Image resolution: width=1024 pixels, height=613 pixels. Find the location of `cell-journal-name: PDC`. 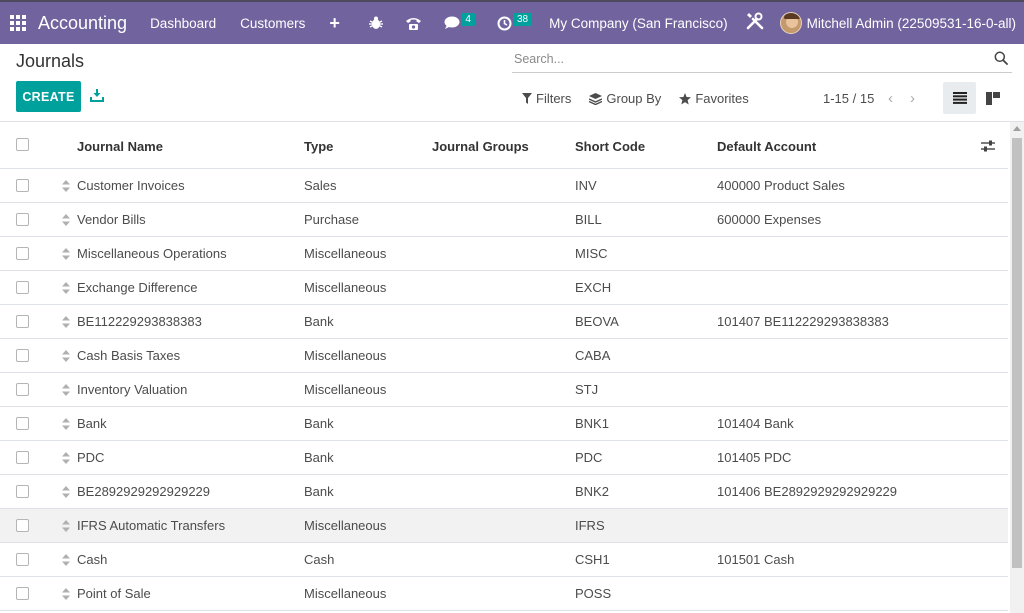

cell-journal-name: PDC is located at coordinates (91, 457).